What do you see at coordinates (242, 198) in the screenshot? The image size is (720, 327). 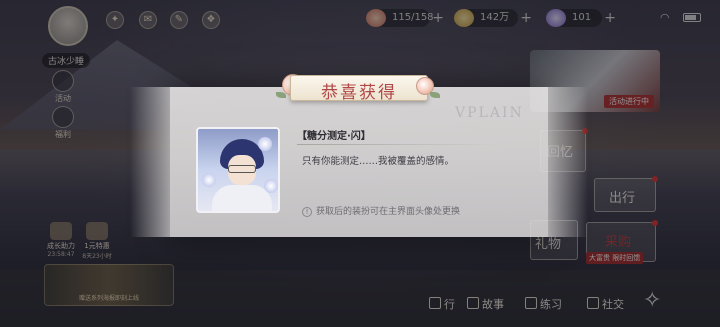 I see `card-figure-body` at bounding box center [242, 198].